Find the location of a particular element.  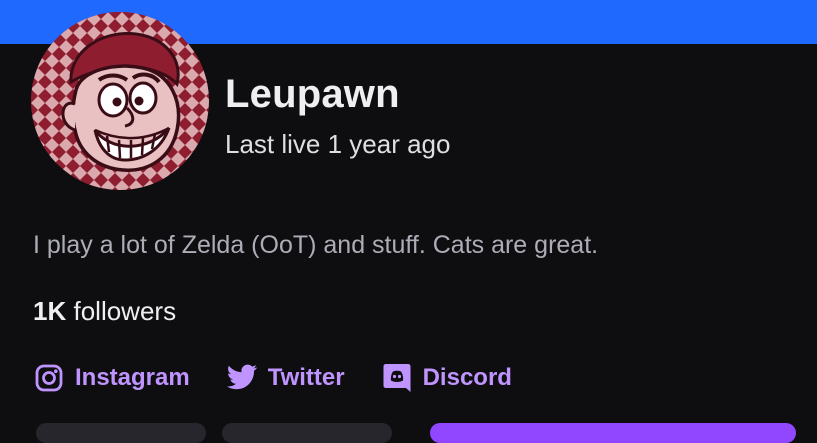

channel-name: Leupawn is located at coordinates (312, 94).